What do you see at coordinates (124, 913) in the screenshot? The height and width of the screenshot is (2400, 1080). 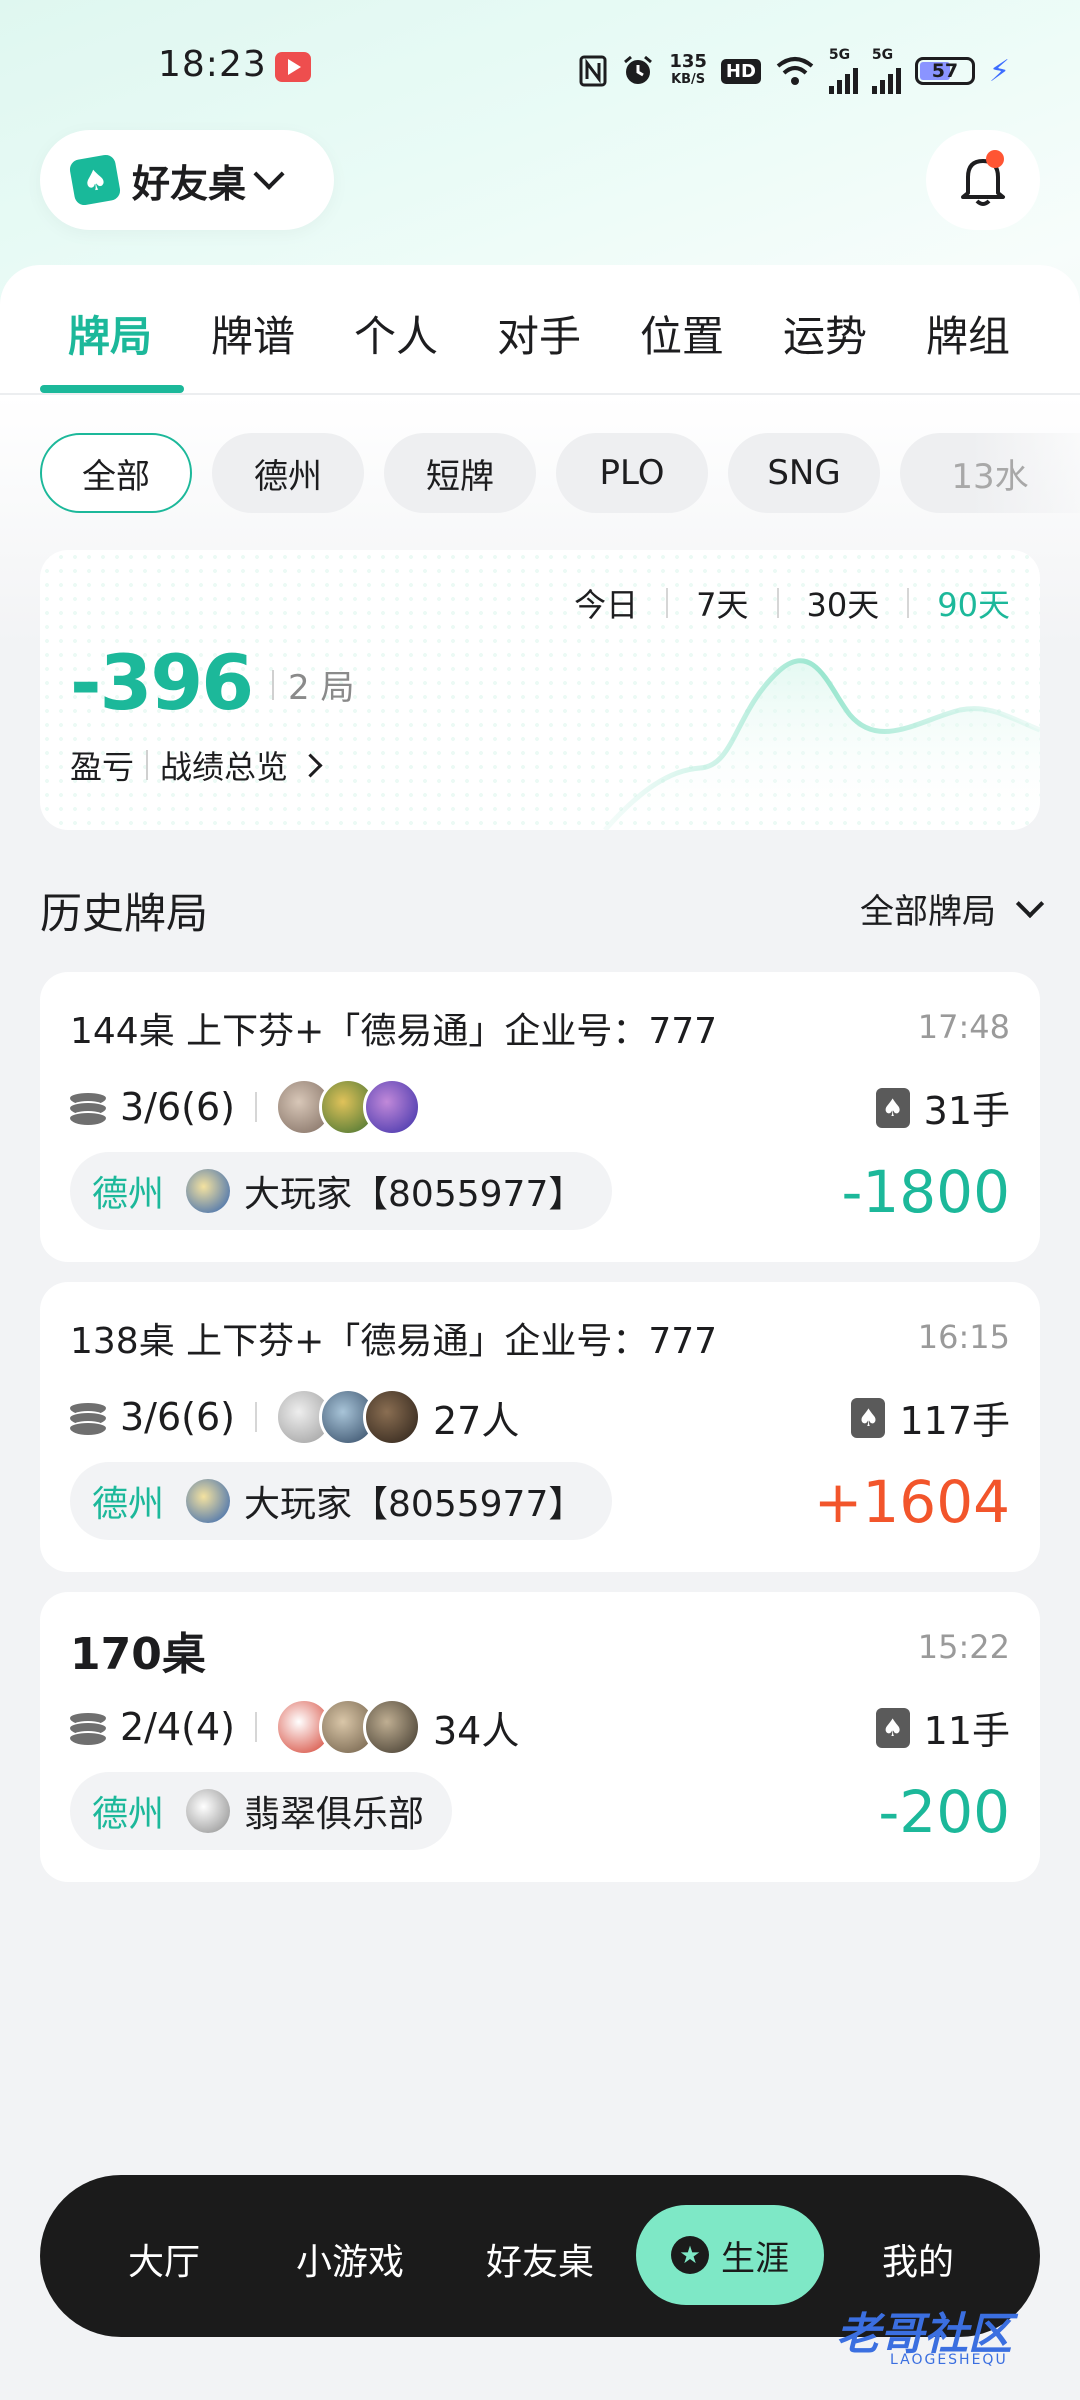 I see `history-title: 历史牌局` at bounding box center [124, 913].